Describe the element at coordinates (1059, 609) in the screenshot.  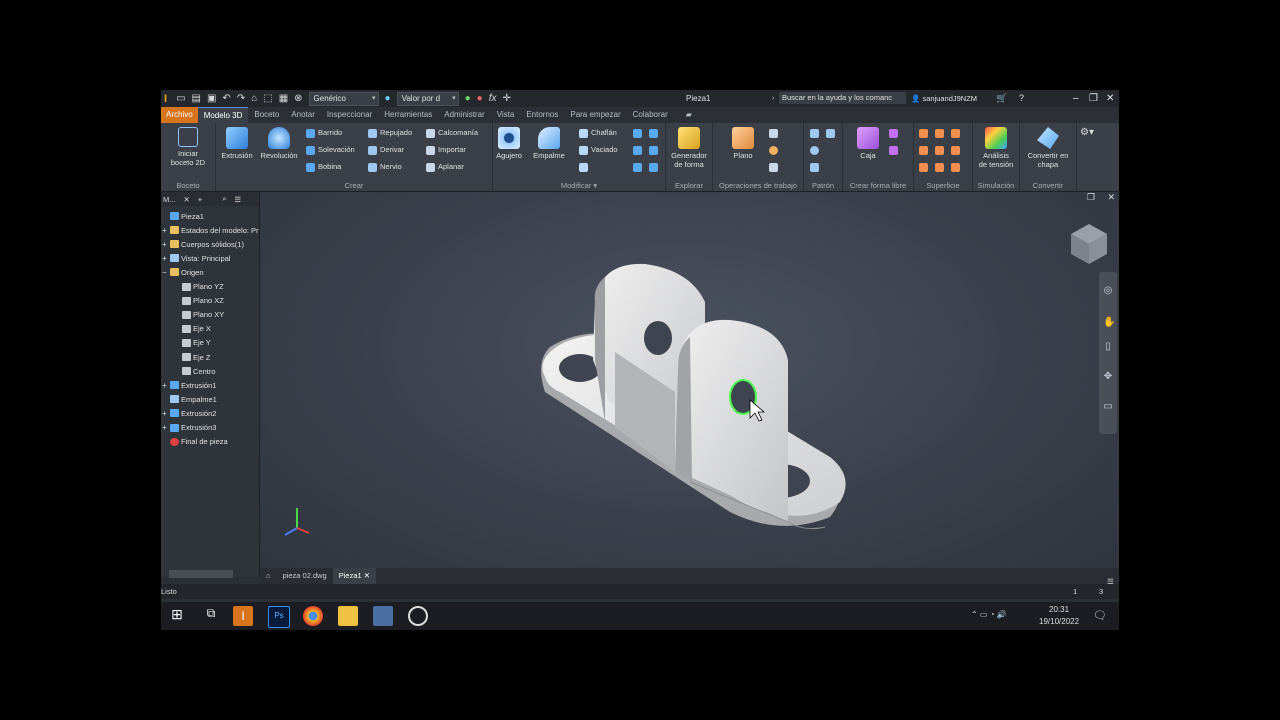
I see `clock-time: 20:31` at that location.